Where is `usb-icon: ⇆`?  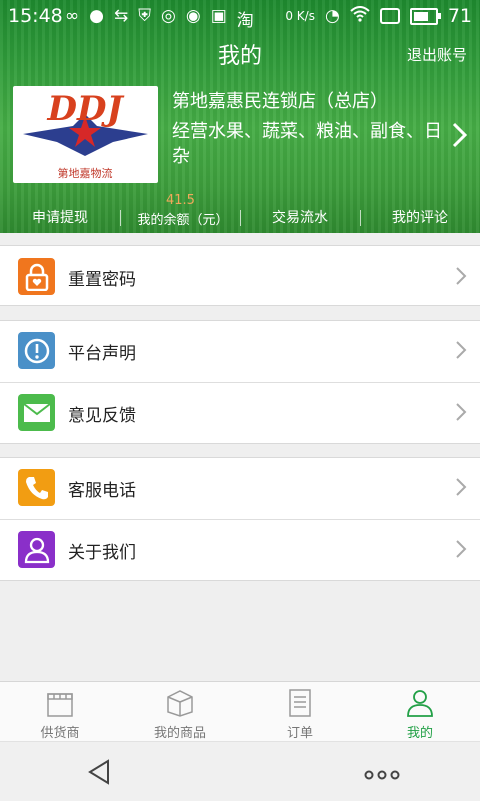
usb-icon: ⇆ is located at coordinates (121, 16).